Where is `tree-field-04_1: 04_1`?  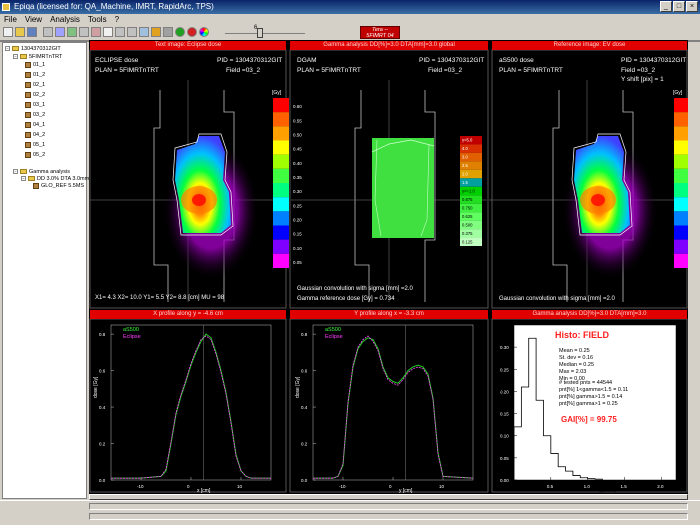
tree-field-04_1: 04_1 is located at coordinates (35, 124).